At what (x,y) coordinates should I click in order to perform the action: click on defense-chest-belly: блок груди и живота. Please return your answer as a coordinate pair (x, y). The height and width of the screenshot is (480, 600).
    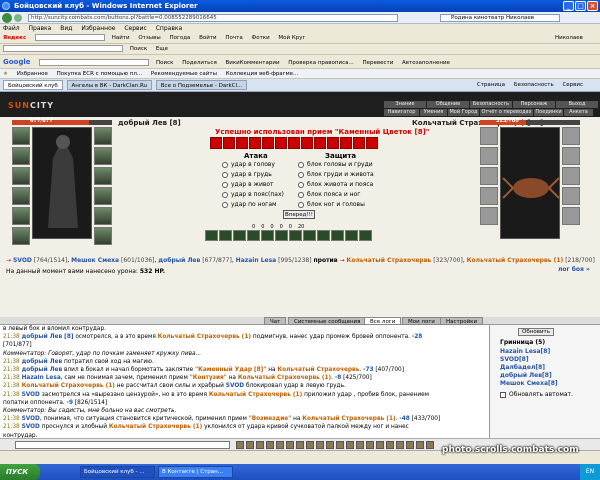
    Looking at the image, I should click on (336, 174).